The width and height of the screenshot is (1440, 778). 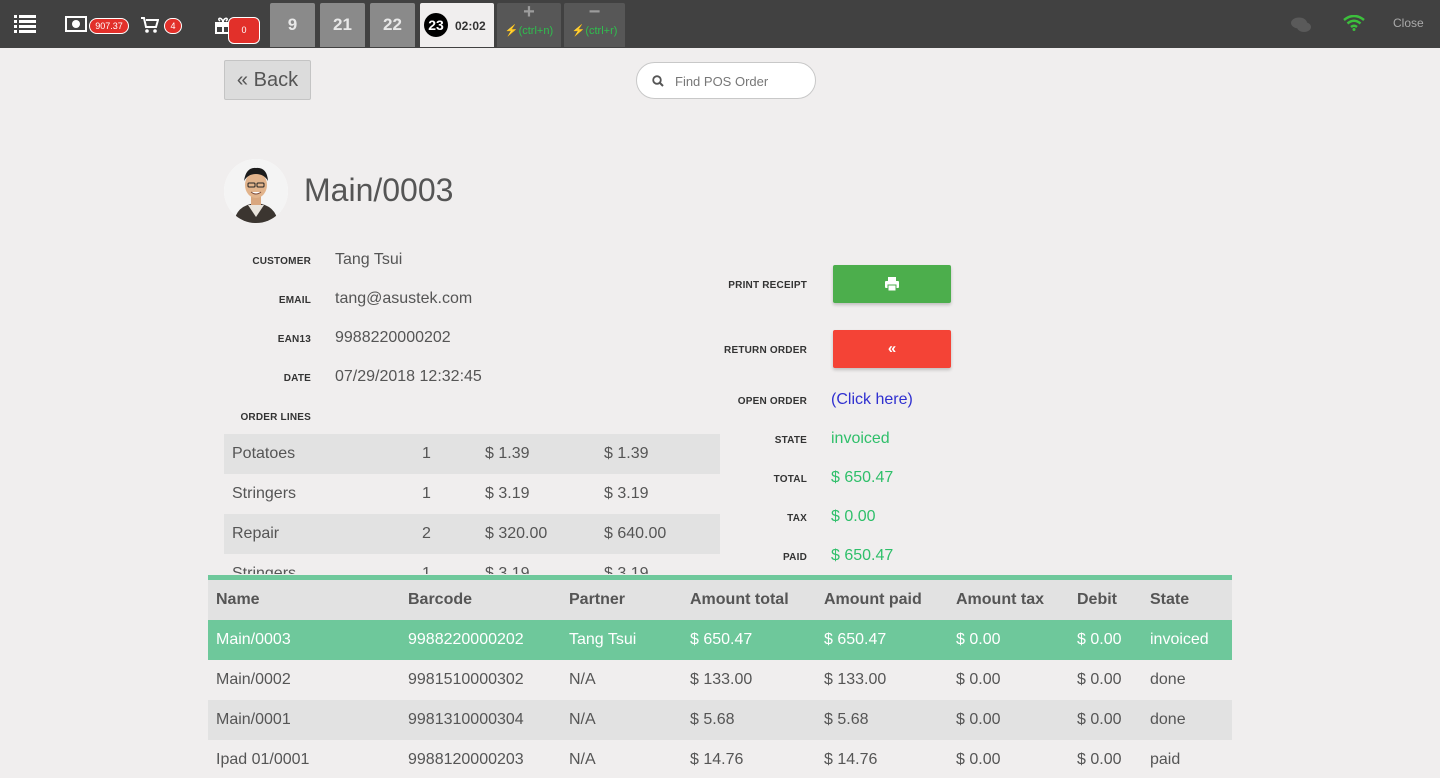 What do you see at coordinates (594, 31) in the screenshot?
I see `remove-order-hint: ⚡(ctrl+r)` at bounding box center [594, 31].